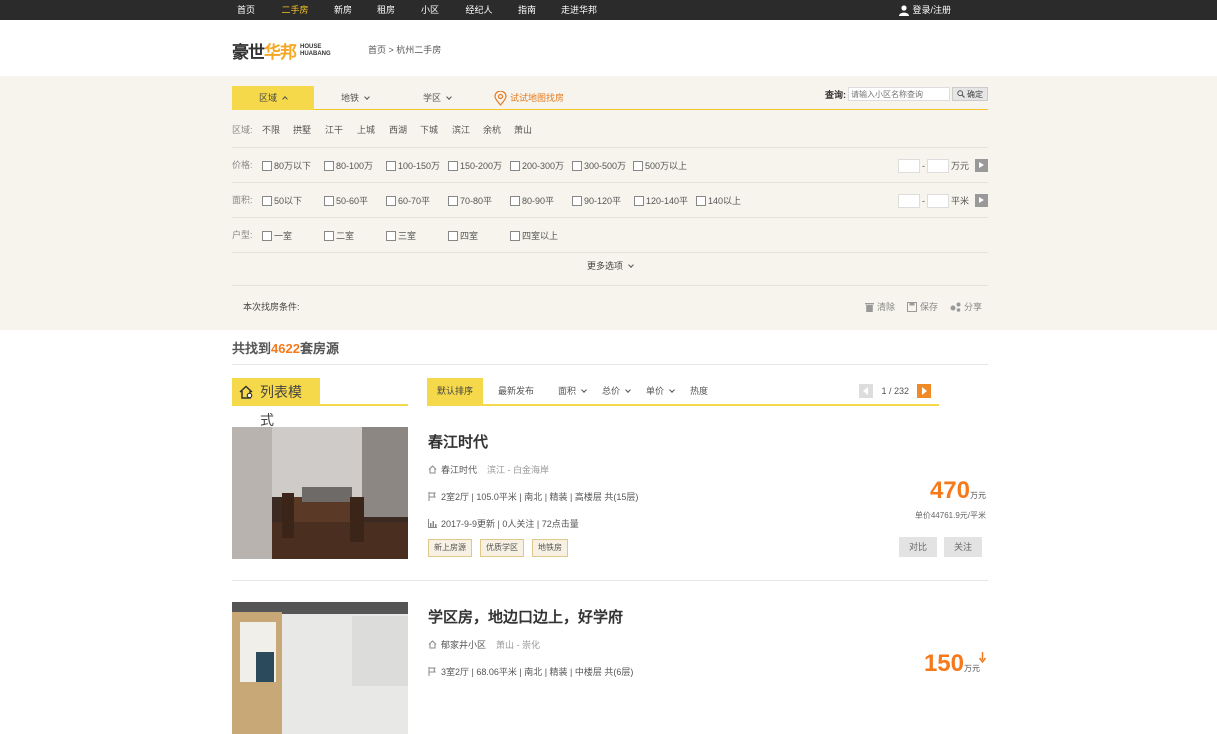 This screenshot has height=734, width=1217. Describe the element at coordinates (408, 200) in the screenshot. I see `area-checkbox: 60-70平` at that location.